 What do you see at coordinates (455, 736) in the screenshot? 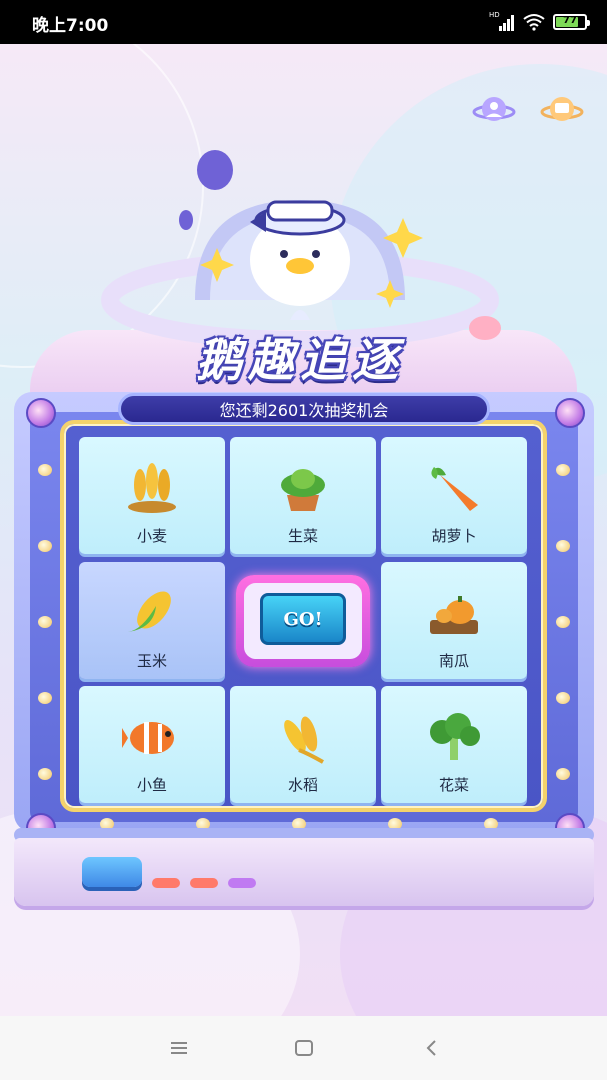
I see `broccoli-icon` at bounding box center [455, 736].